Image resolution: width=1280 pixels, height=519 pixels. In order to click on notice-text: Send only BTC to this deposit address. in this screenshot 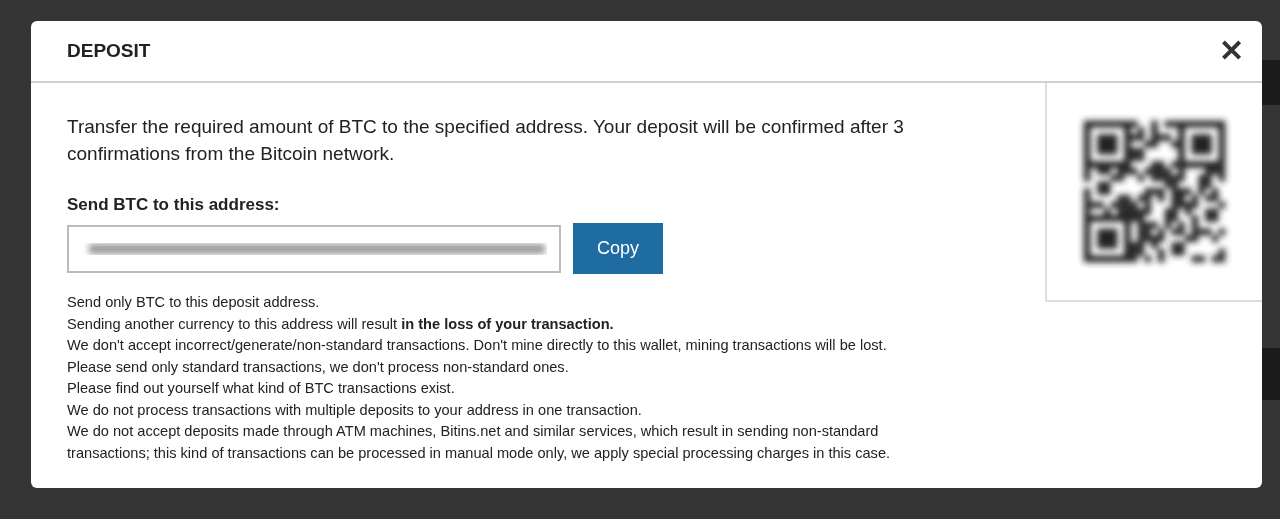, I will do `click(194, 302)`.